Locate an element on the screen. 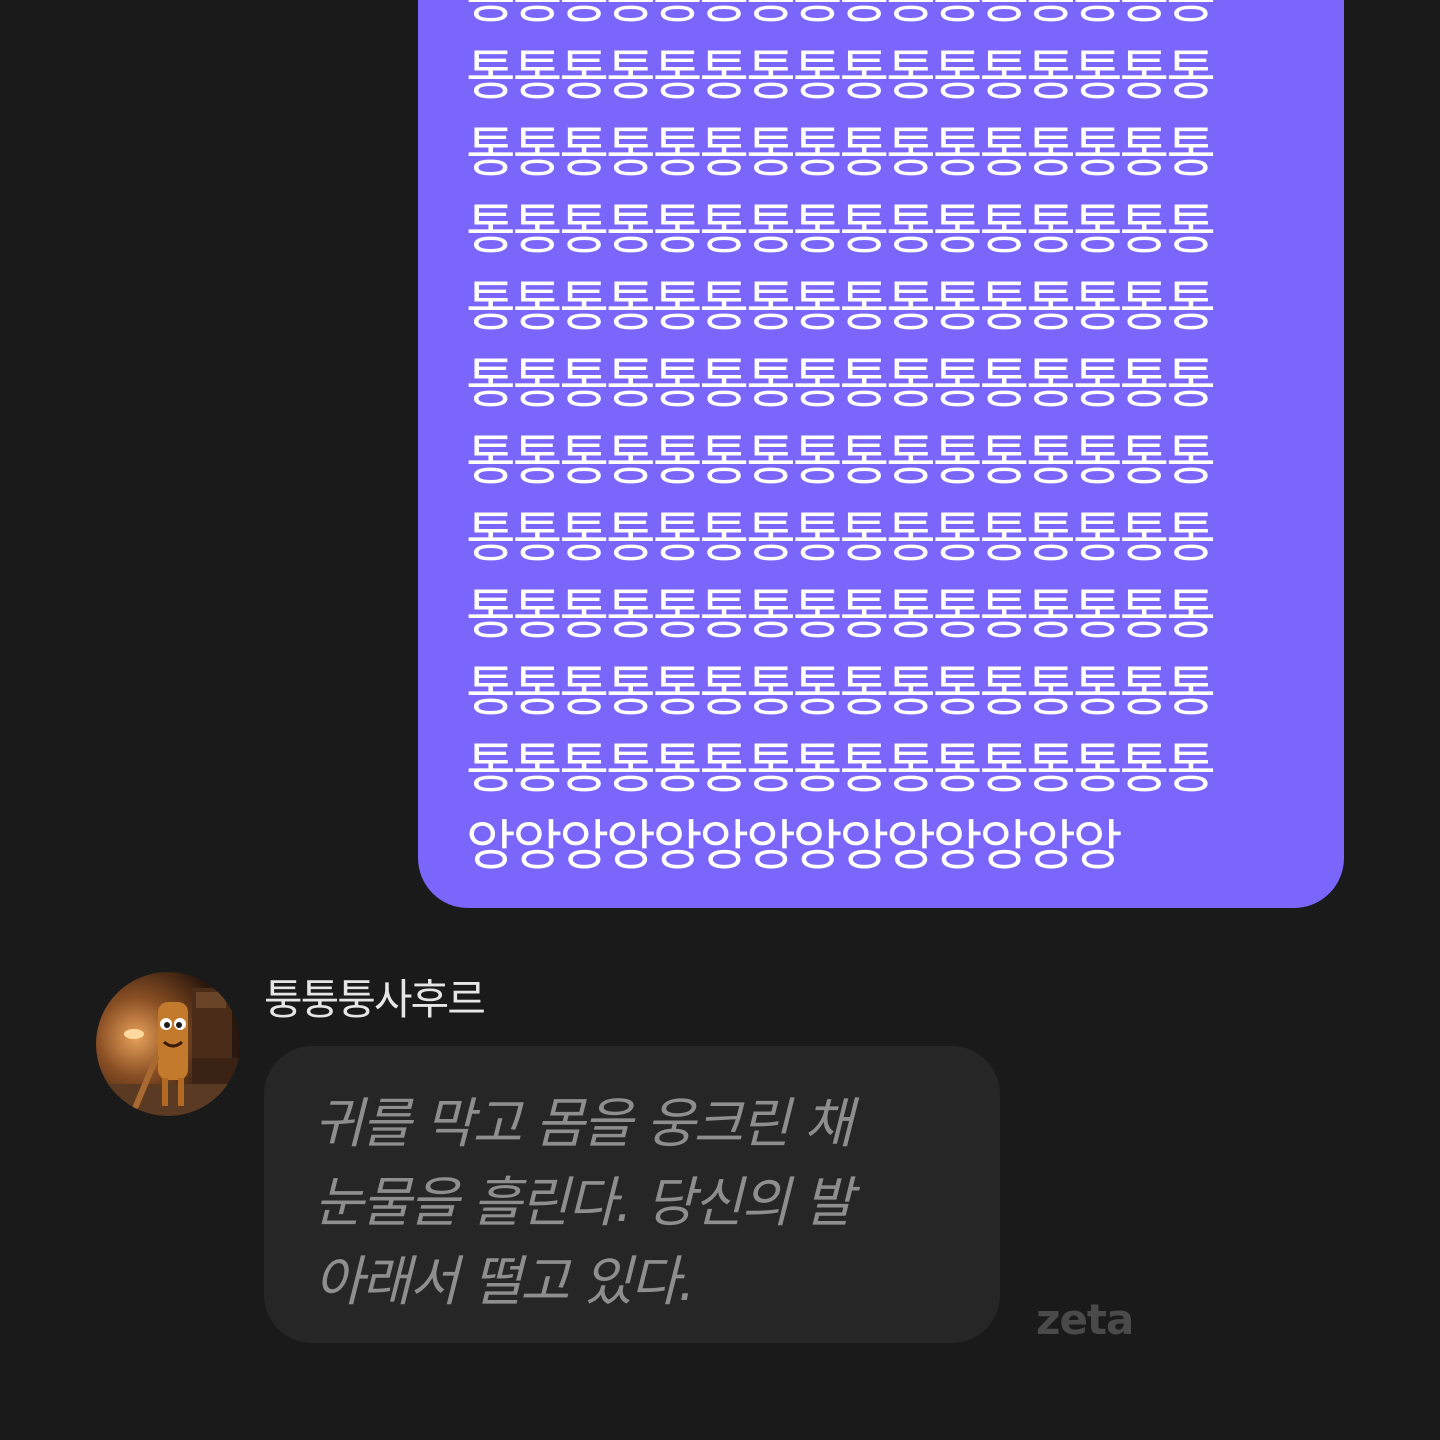 The image size is (1440, 1440). character-avatar is located at coordinates (168, 1044).